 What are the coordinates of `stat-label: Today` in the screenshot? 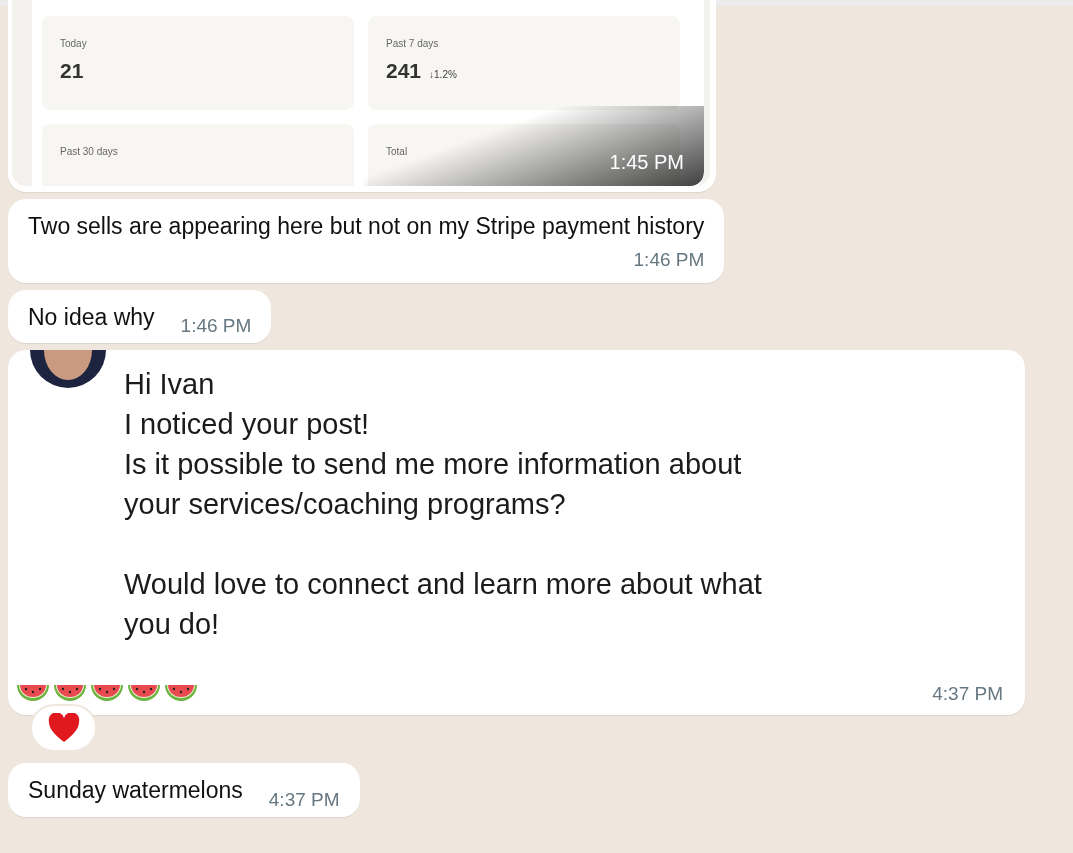 It's located at (74, 43).